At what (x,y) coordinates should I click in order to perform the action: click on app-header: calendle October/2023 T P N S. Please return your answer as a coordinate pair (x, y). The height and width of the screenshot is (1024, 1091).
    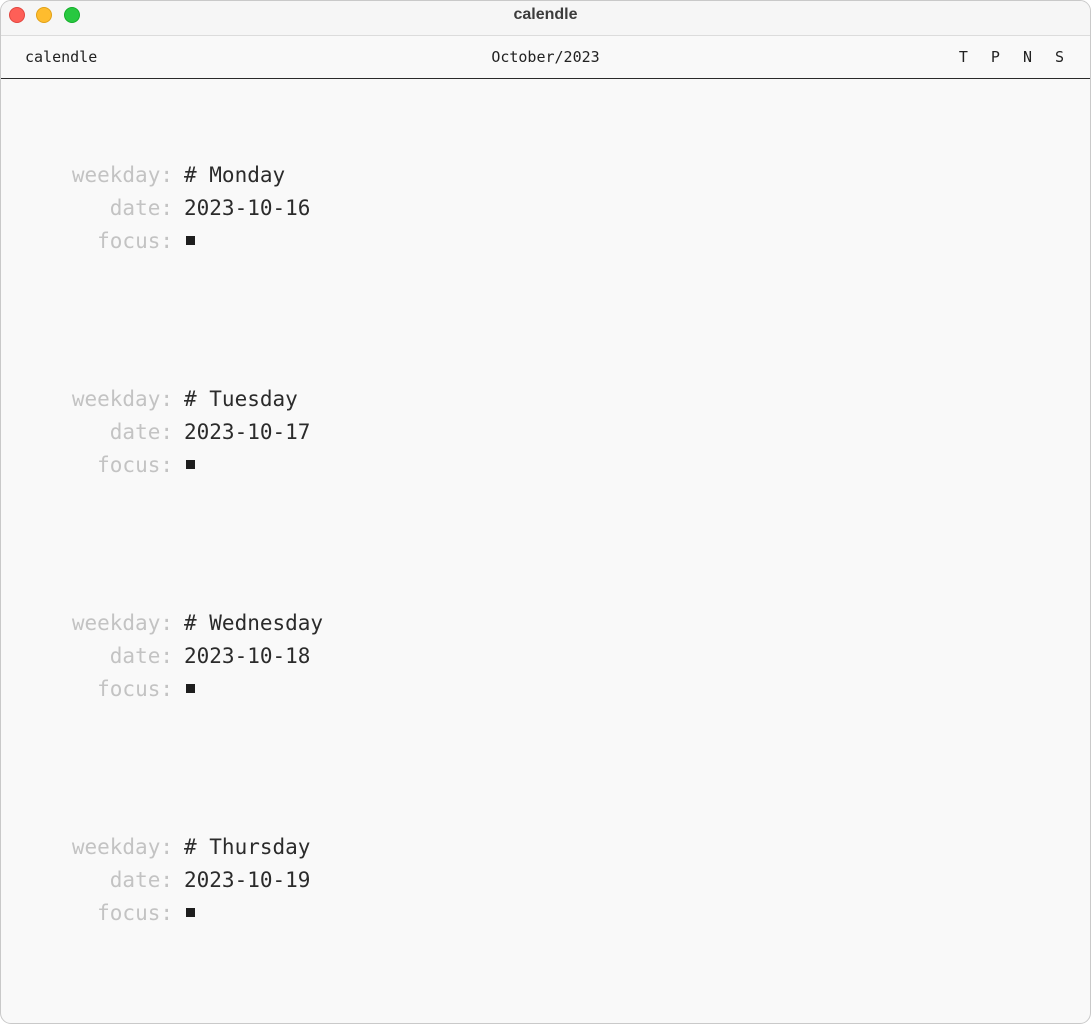
    Looking at the image, I should click on (545, 57).